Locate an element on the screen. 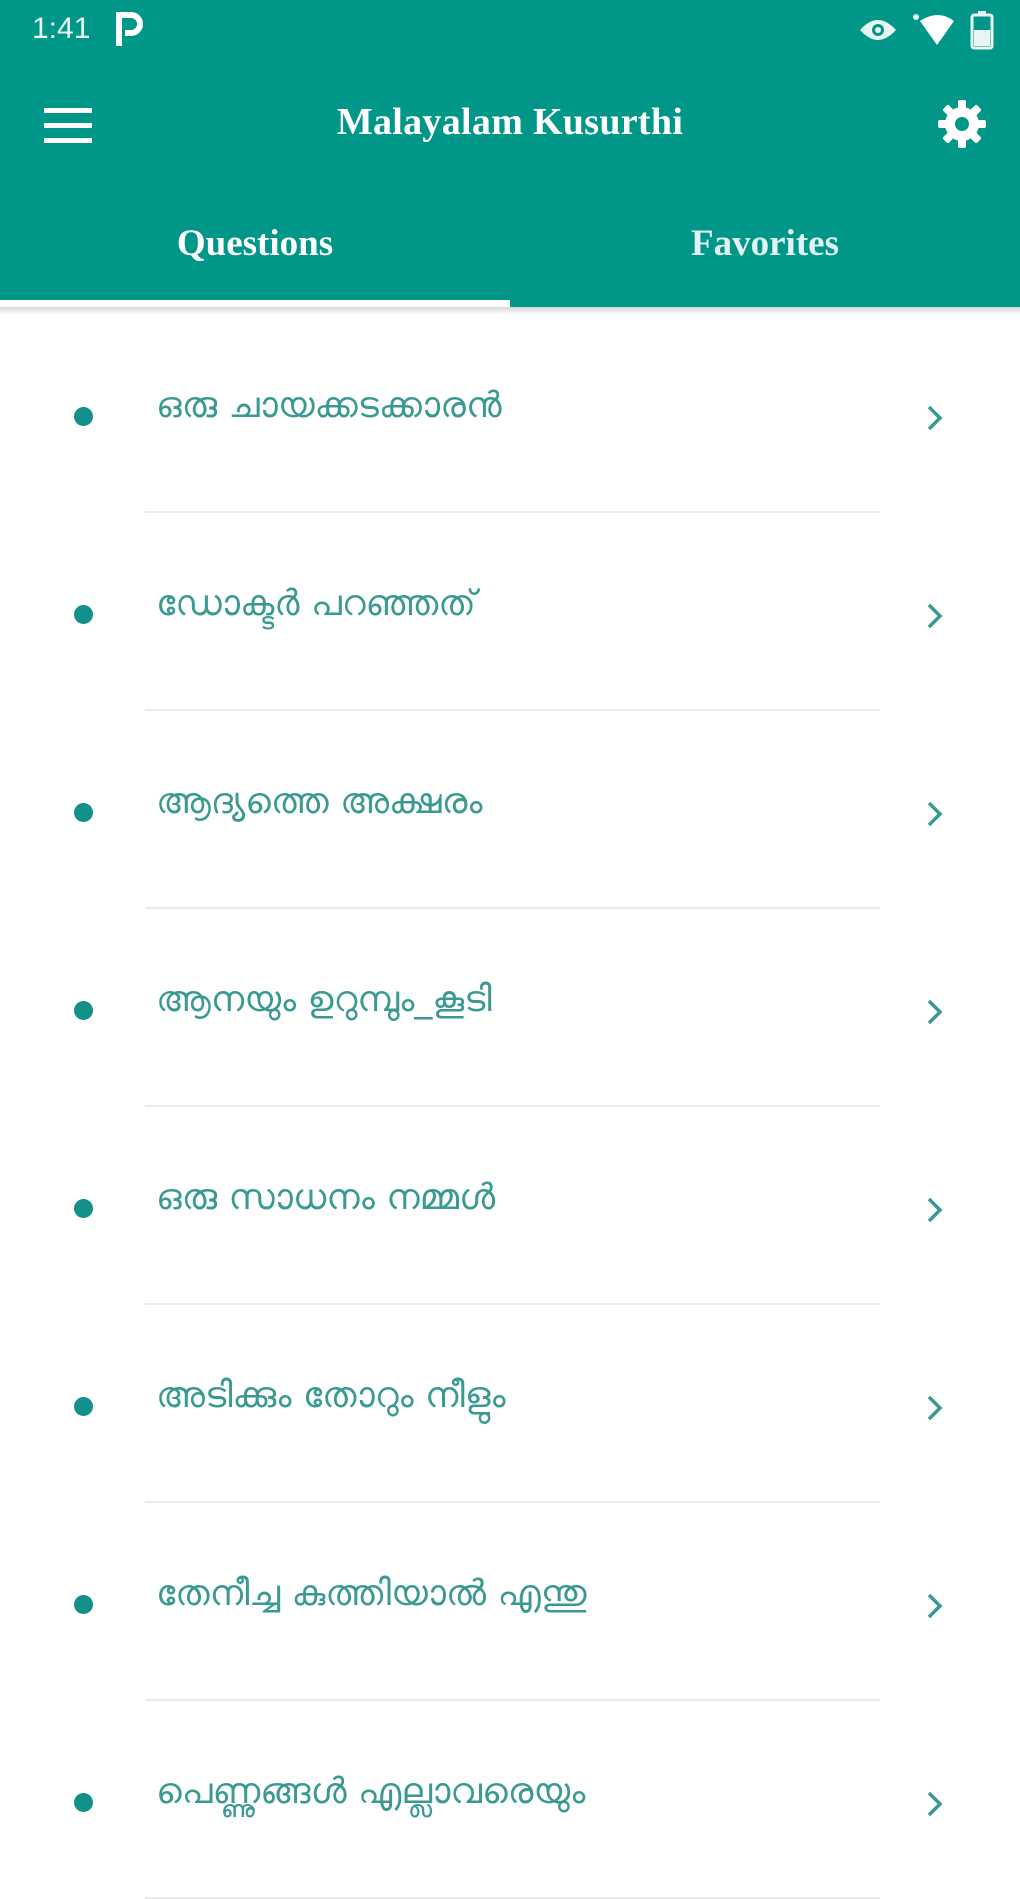  list-item: അടിക്കും തോറും നീളും is located at coordinates (510, 1404).